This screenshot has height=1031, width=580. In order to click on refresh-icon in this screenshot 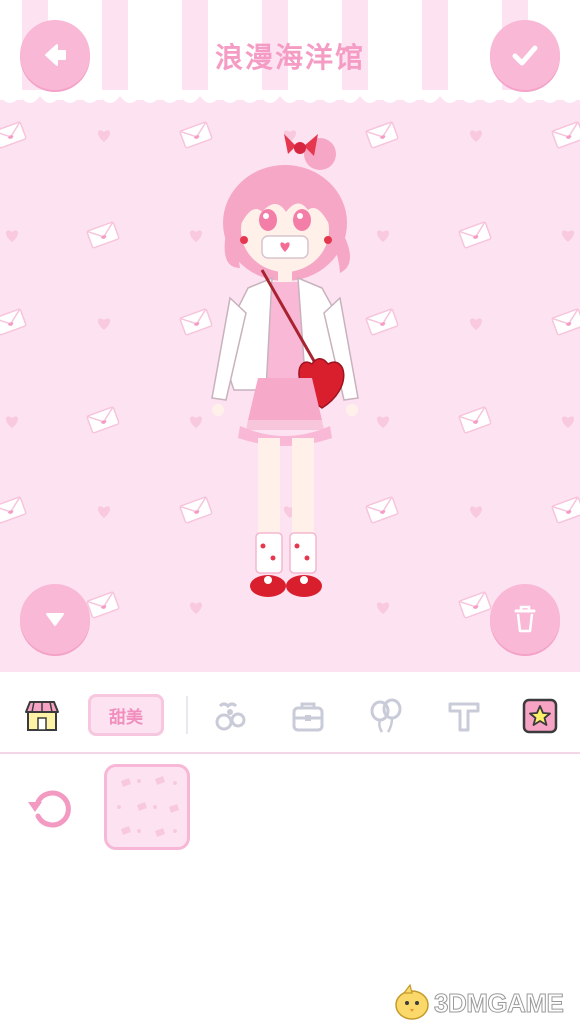, I will do `click(49, 809)`.